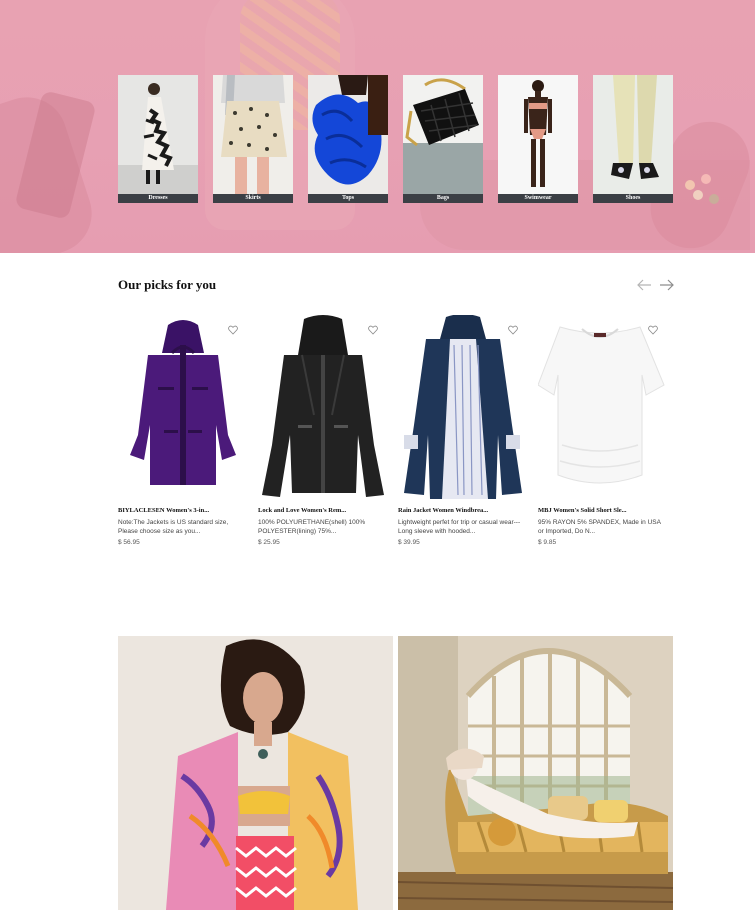 This screenshot has height=910, width=755. What do you see at coordinates (633, 198) in the screenshot?
I see `category-label: Shoes` at bounding box center [633, 198].